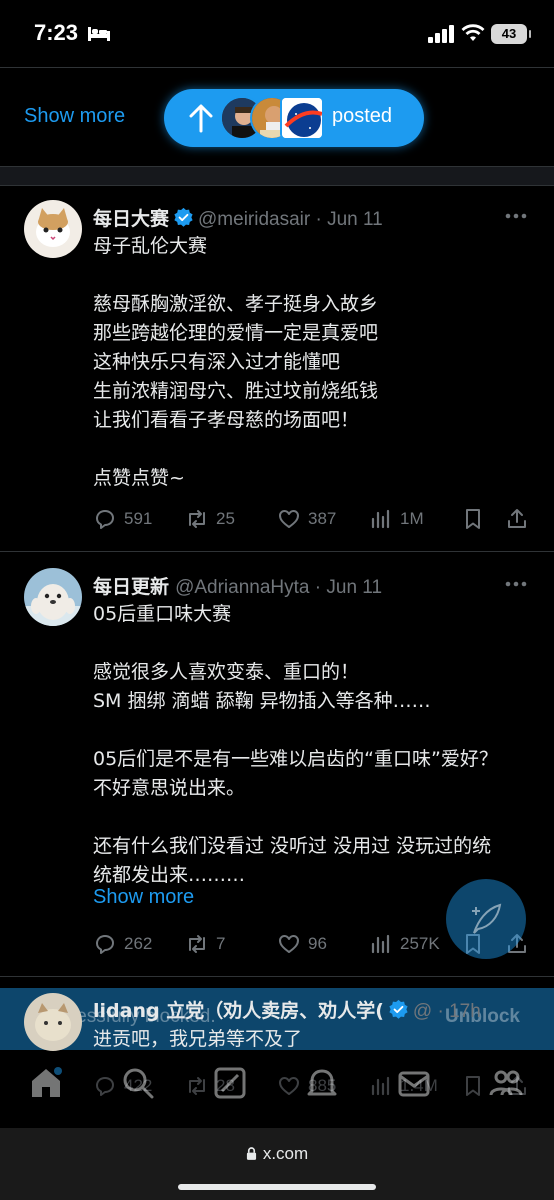 The image size is (554, 1200). Describe the element at coordinates (302, 944) in the screenshot. I see `like-button: 96` at that location.